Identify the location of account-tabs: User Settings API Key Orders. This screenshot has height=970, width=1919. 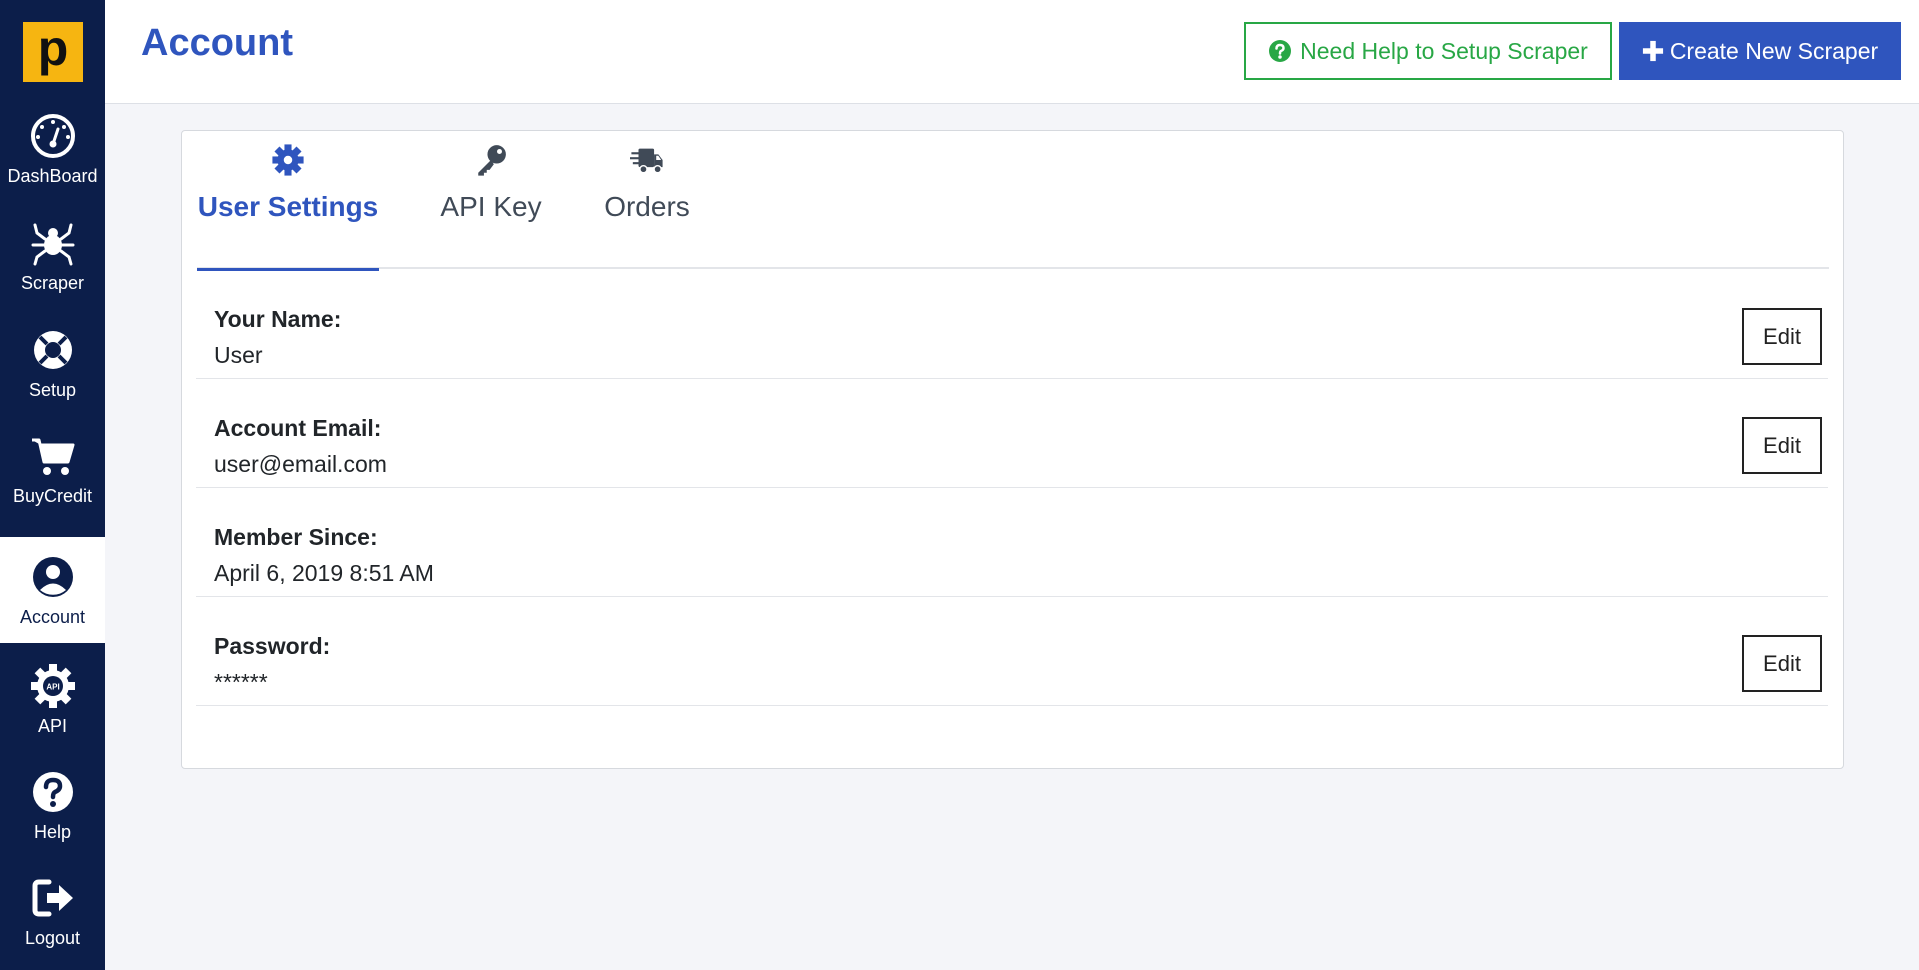
(1013, 201).